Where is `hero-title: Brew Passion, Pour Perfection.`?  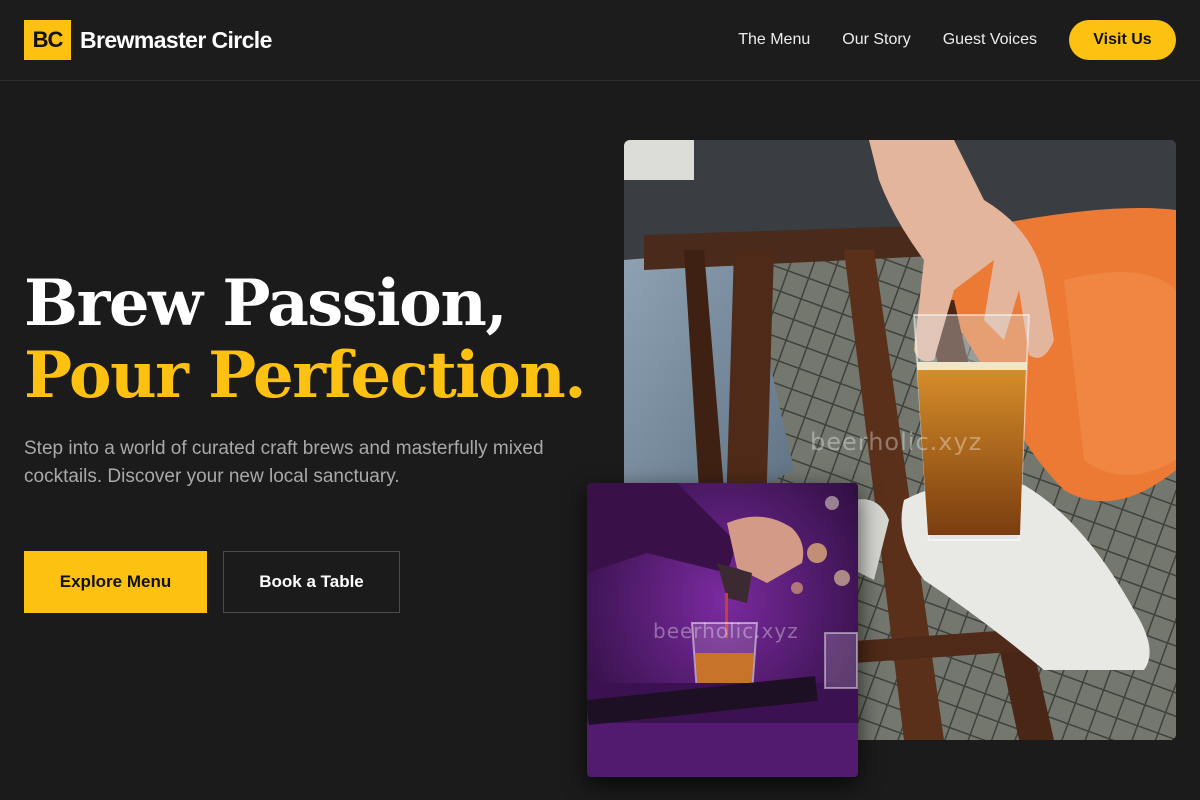
hero-title: Brew Passion, Pour Perfection. is located at coordinates (305, 339).